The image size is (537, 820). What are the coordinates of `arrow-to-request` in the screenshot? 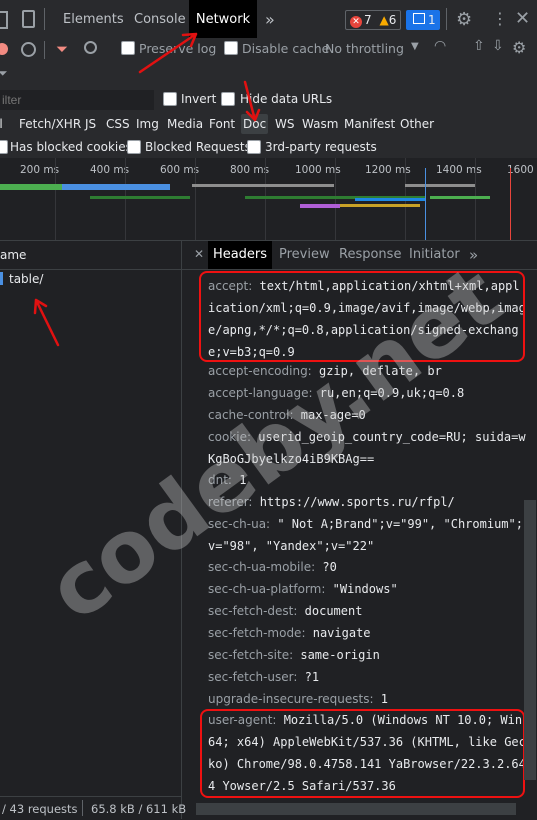 It's located at (46, 322).